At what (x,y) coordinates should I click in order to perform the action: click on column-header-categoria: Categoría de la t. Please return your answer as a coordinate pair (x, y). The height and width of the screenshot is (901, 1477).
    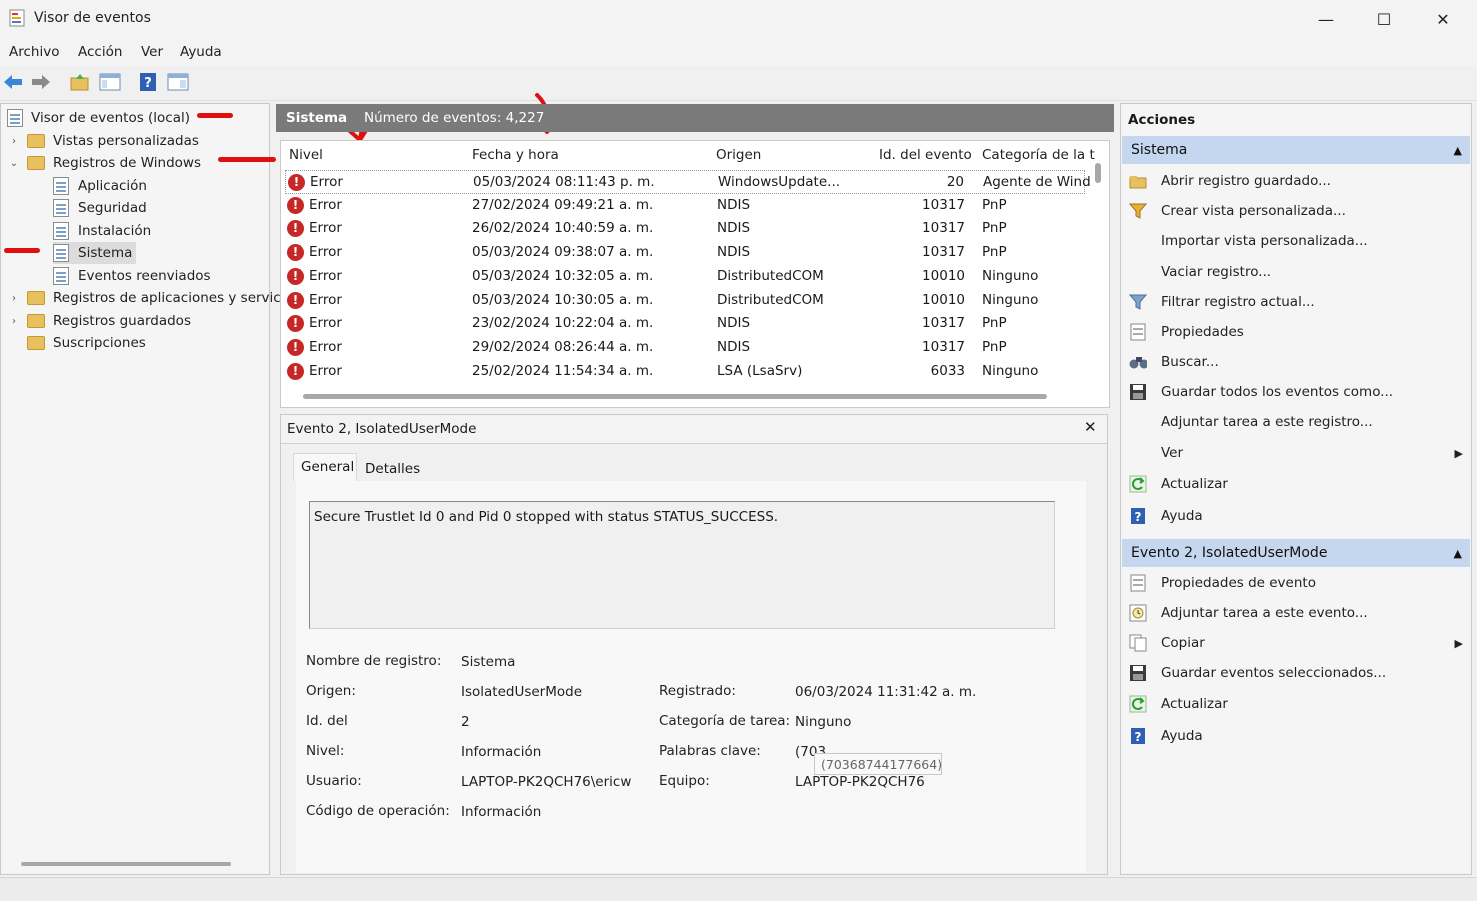
    Looking at the image, I should click on (1038, 155).